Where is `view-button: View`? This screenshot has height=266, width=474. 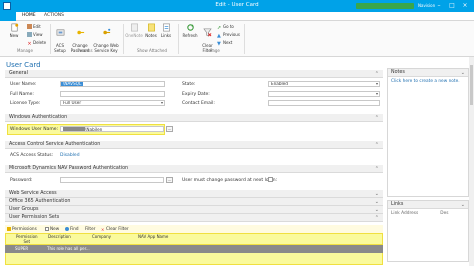
view-button: View is located at coordinates (35, 34).